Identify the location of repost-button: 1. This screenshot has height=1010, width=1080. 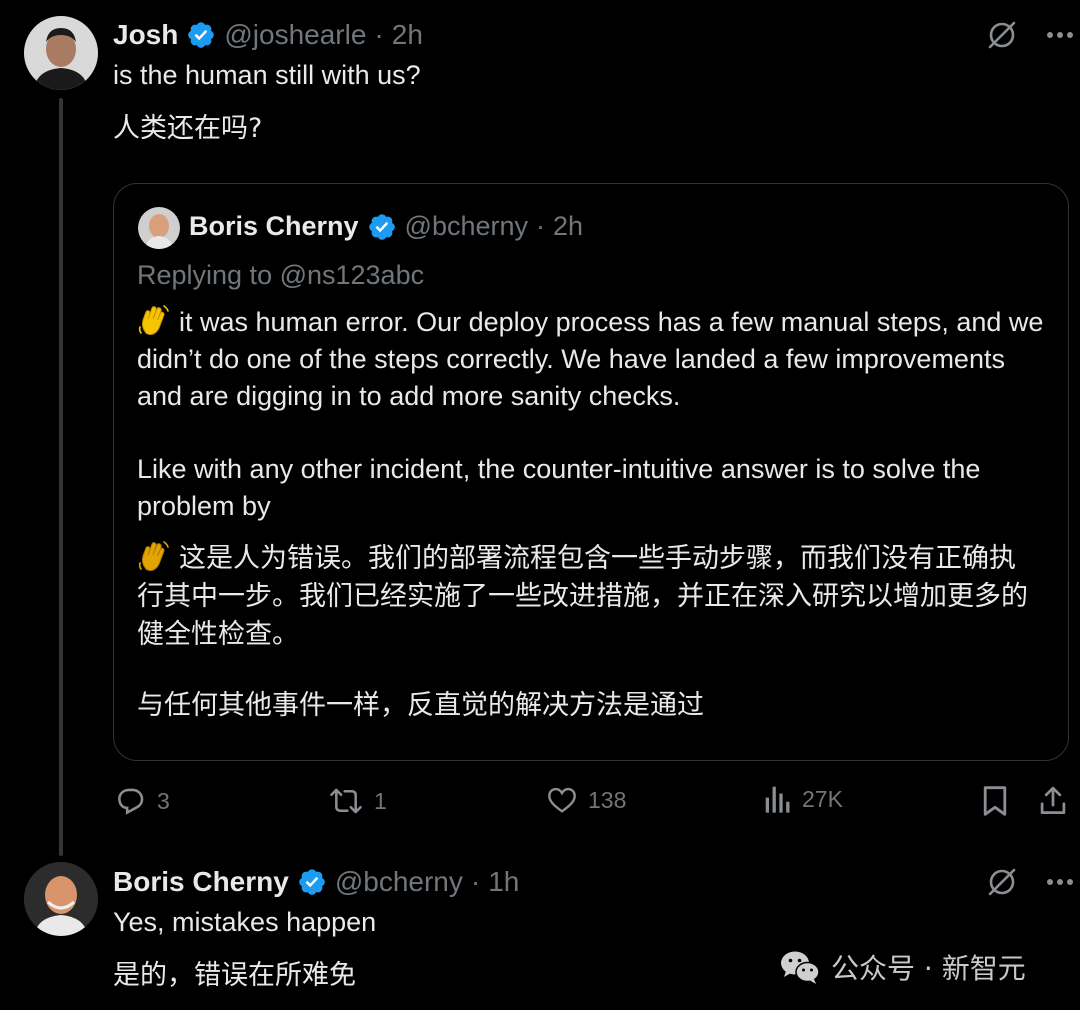
(357, 801).